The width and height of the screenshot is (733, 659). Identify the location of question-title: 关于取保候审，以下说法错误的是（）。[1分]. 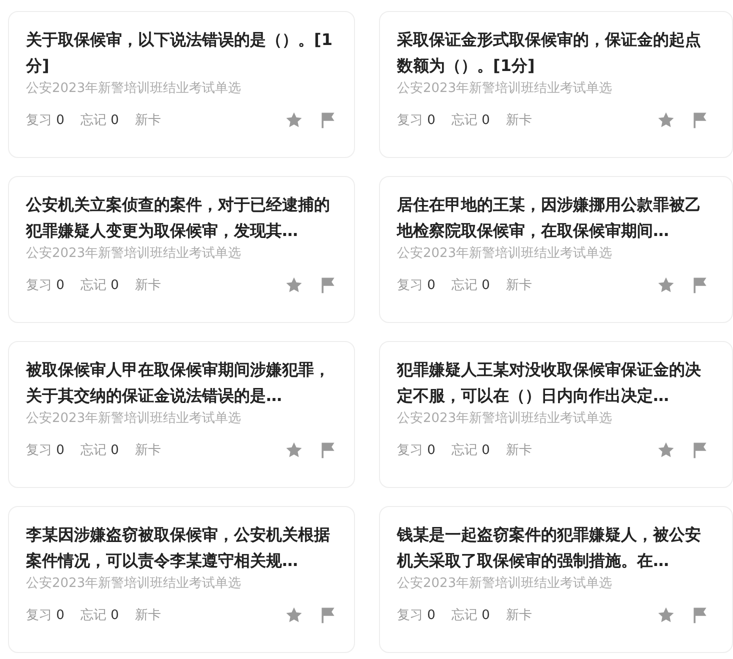
(180, 53).